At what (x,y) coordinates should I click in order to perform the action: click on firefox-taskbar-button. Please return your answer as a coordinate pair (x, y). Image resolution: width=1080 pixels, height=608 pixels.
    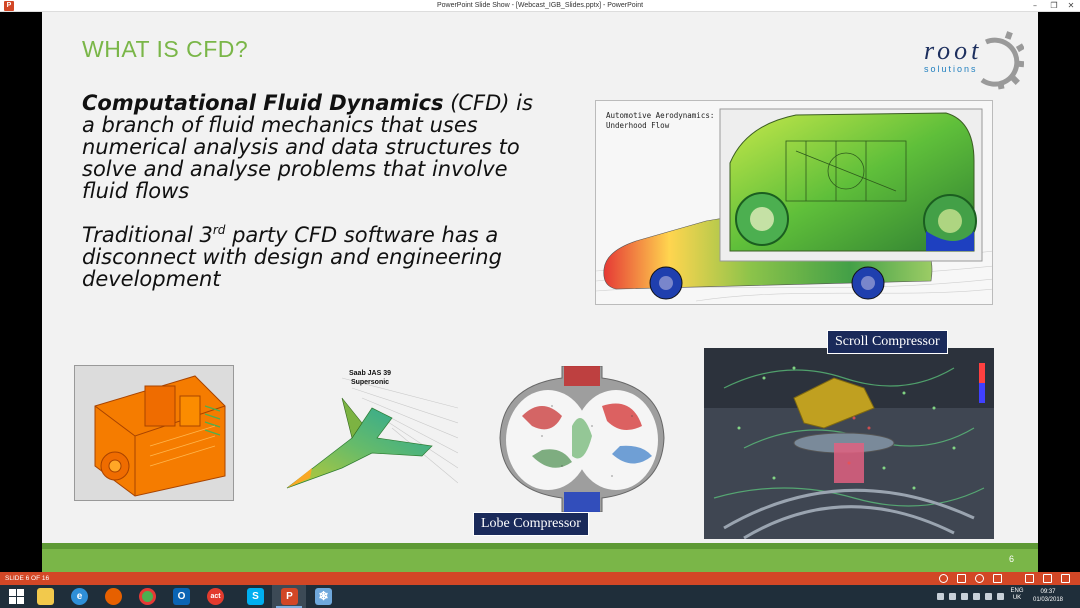
    Looking at the image, I should click on (113, 596).